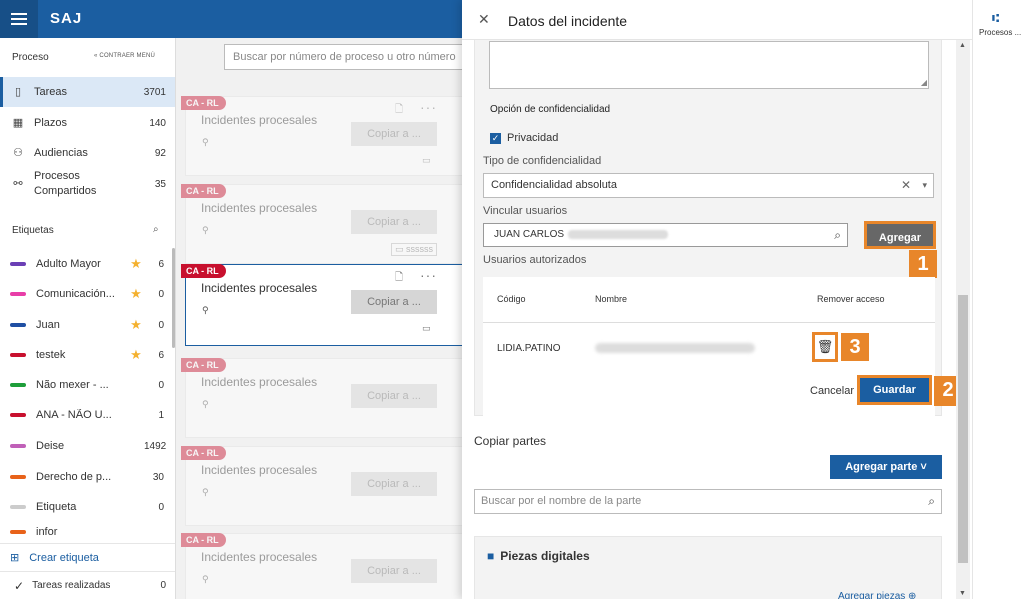 This screenshot has height=599, width=1024. I want to click on description-textarea: ◢, so click(709, 65).